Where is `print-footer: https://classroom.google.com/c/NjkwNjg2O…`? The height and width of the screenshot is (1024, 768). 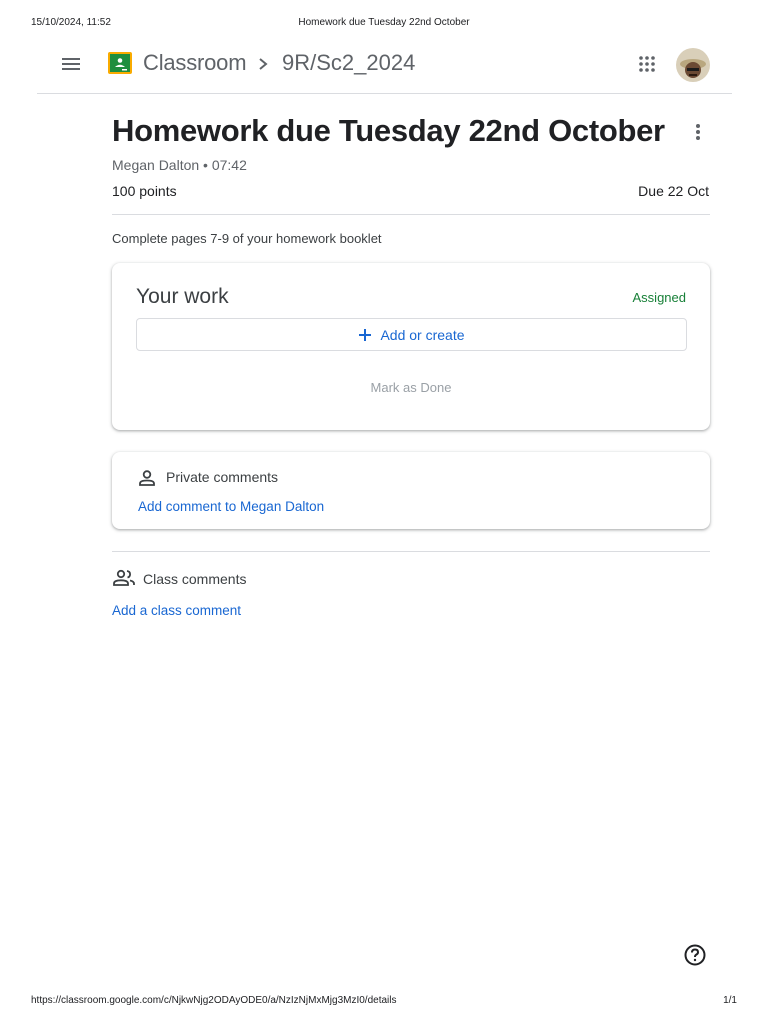
print-footer: https://classroom.google.com/c/NjkwNjg2O… is located at coordinates (384, 1002).